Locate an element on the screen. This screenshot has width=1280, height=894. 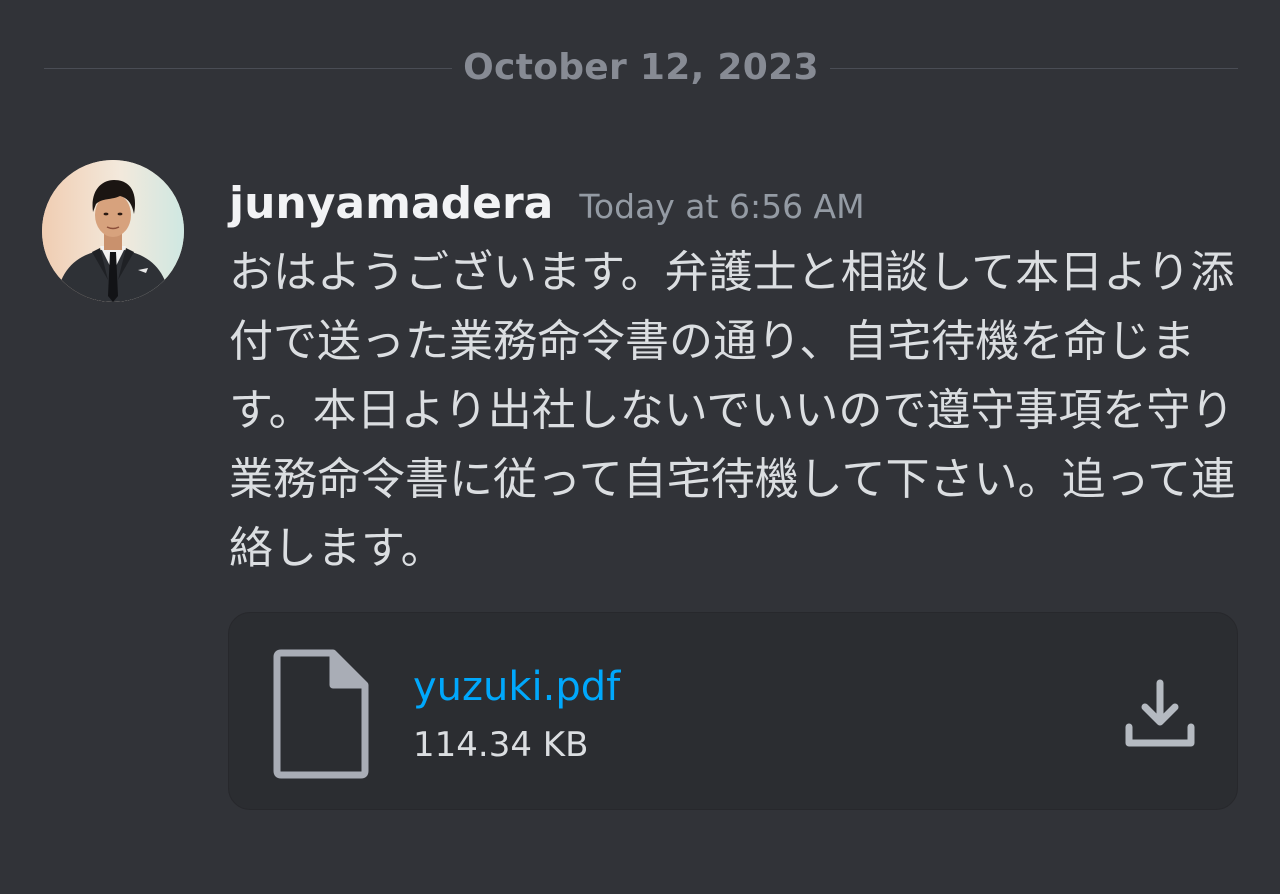
divider-date: October 12, 2023 is located at coordinates (641, 67).